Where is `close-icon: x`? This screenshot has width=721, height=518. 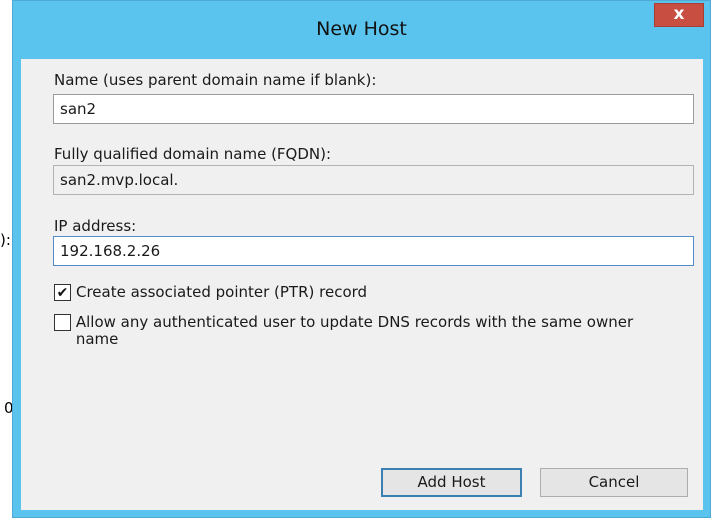 close-icon: x is located at coordinates (679, 14).